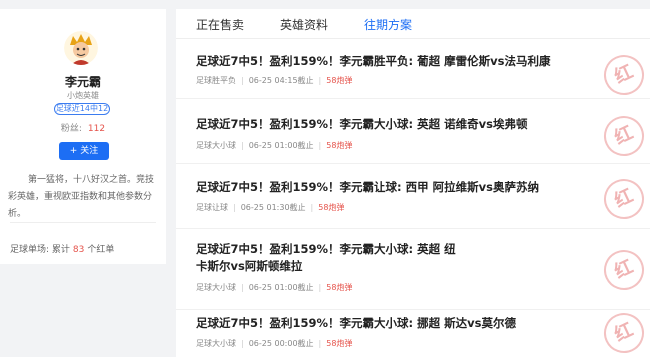  I want to click on record-prefix: 足球单场: 累计, so click(40, 250).